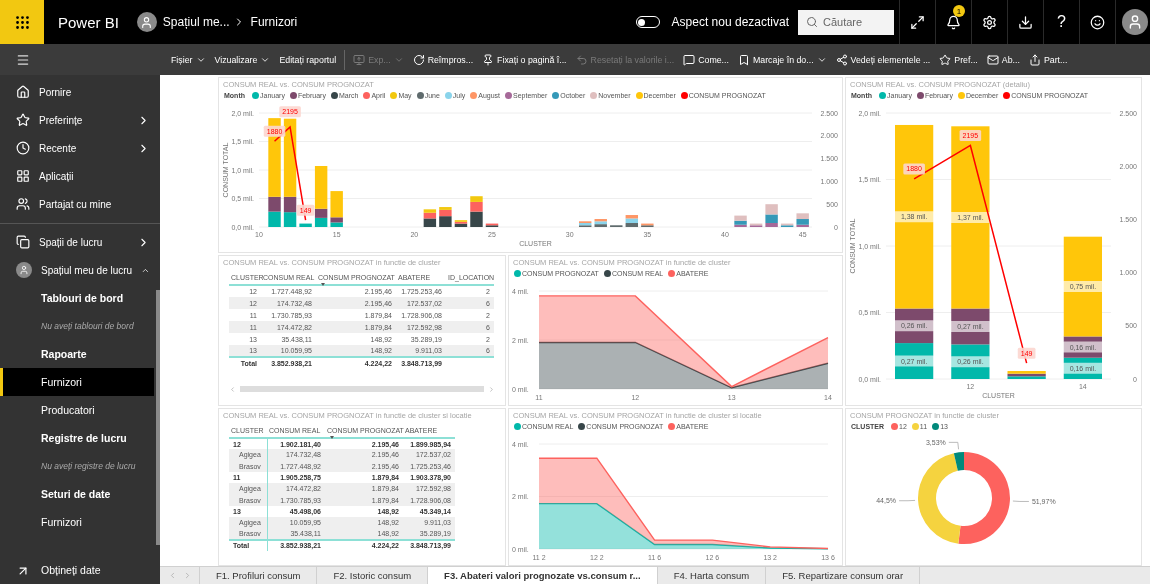 The height and width of the screenshot is (584, 1150). What do you see at coordinates (274, 22) in the screenshot?
I see `breadcrumb-link: Furnizori` at bounding box center [274, 22].